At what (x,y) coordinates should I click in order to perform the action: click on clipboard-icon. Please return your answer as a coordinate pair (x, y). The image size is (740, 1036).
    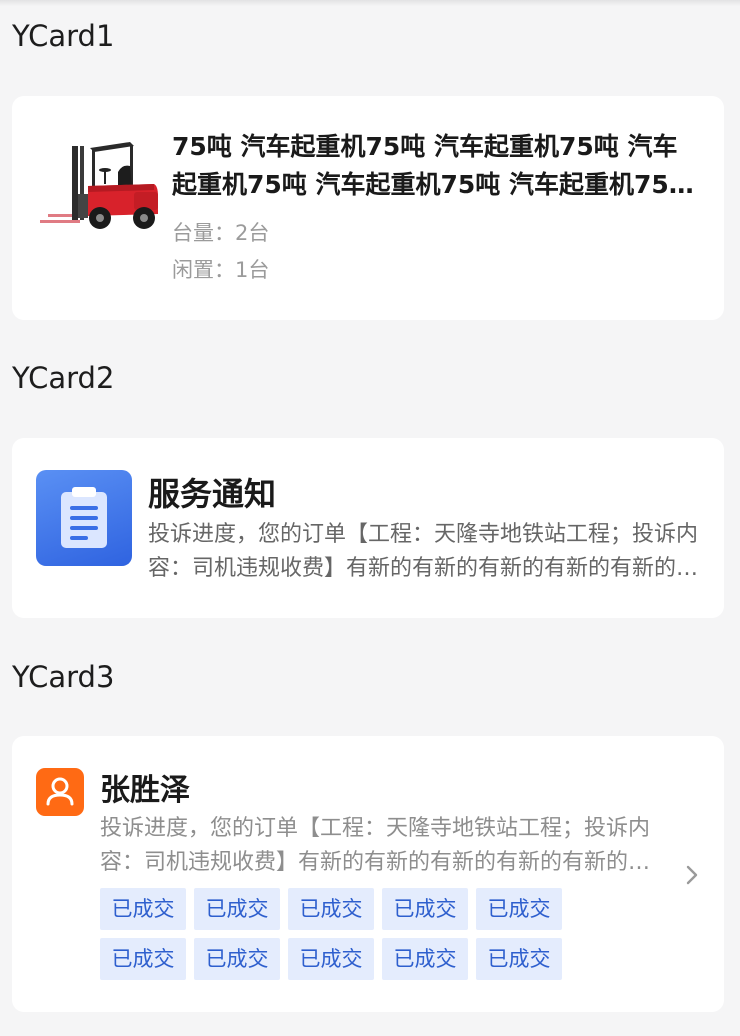
    Looking at the image, I should click on (84, 518).